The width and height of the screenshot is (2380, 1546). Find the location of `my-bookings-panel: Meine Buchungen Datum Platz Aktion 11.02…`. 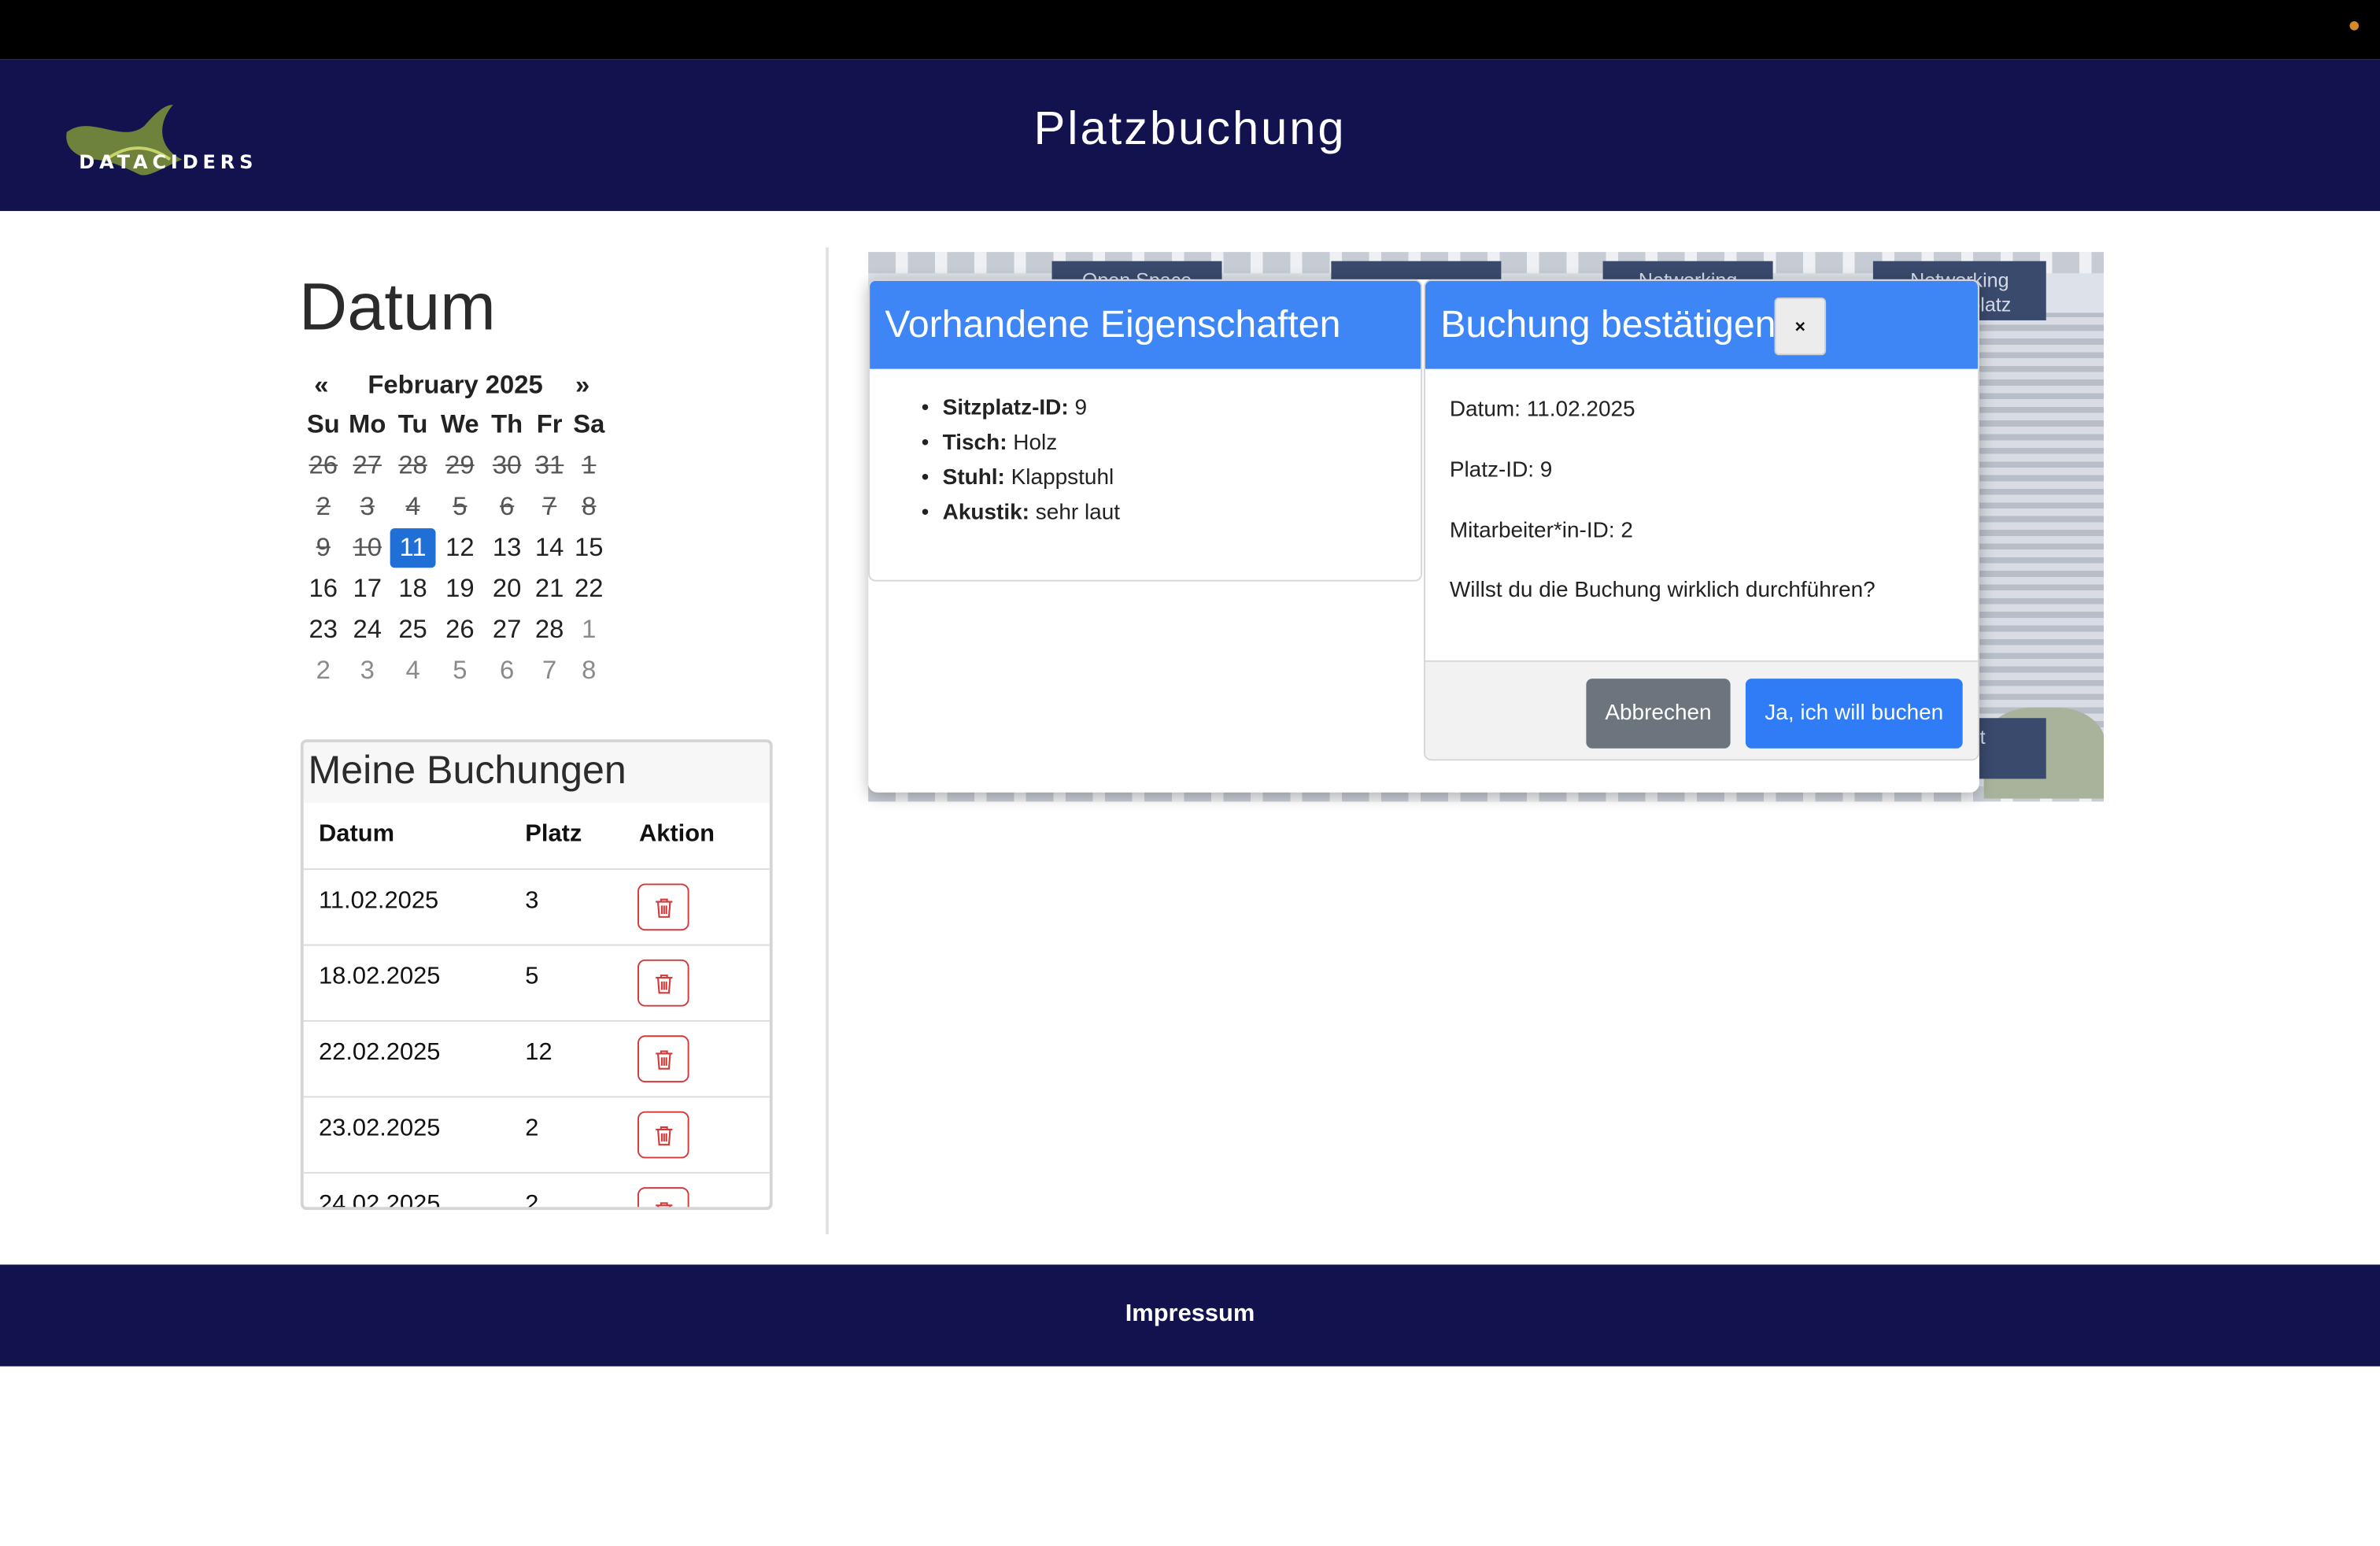

my-bookings-panel: Meine Buchungen Datum Platz Aktion 11.02… is located at coordinates (536, 975).